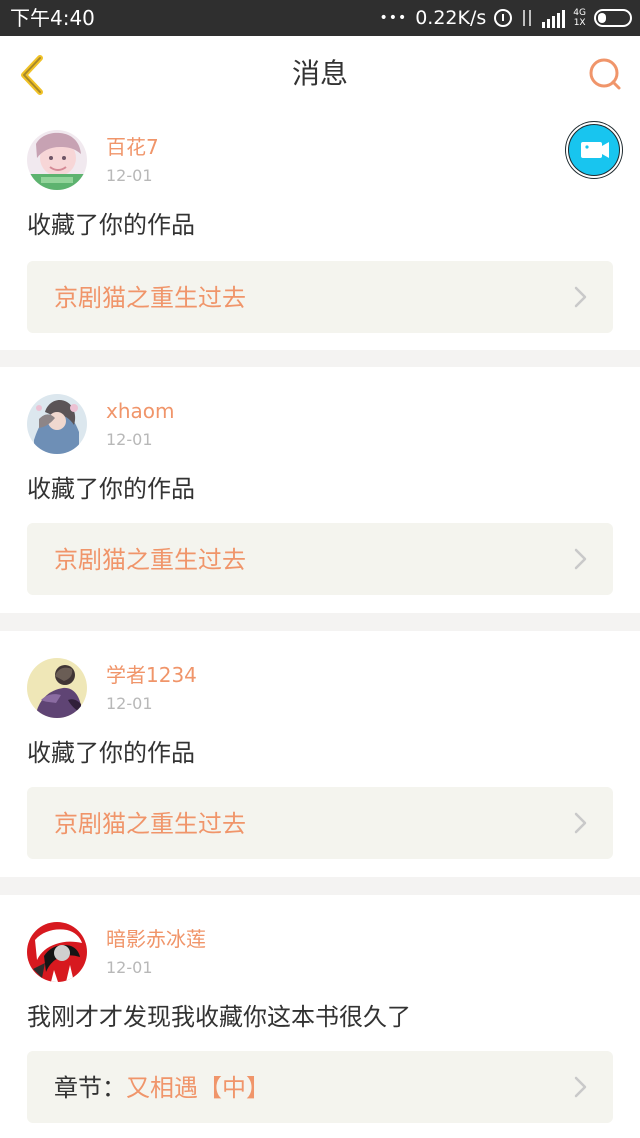 The width and height of the screenshot is (640, 1138). I want to click on notification-dots-icon: •••, so click(393, 18).